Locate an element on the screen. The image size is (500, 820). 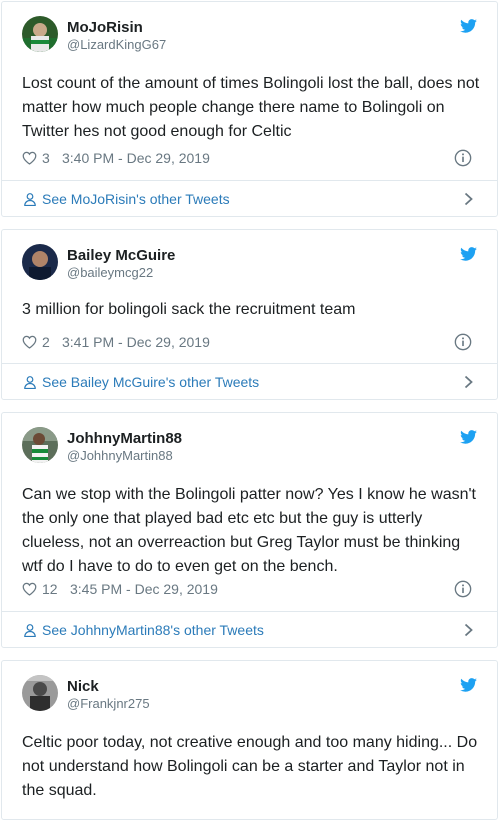
see-more-row: See MoJoRisin's other Tweets is located at coordinates (249, 199).